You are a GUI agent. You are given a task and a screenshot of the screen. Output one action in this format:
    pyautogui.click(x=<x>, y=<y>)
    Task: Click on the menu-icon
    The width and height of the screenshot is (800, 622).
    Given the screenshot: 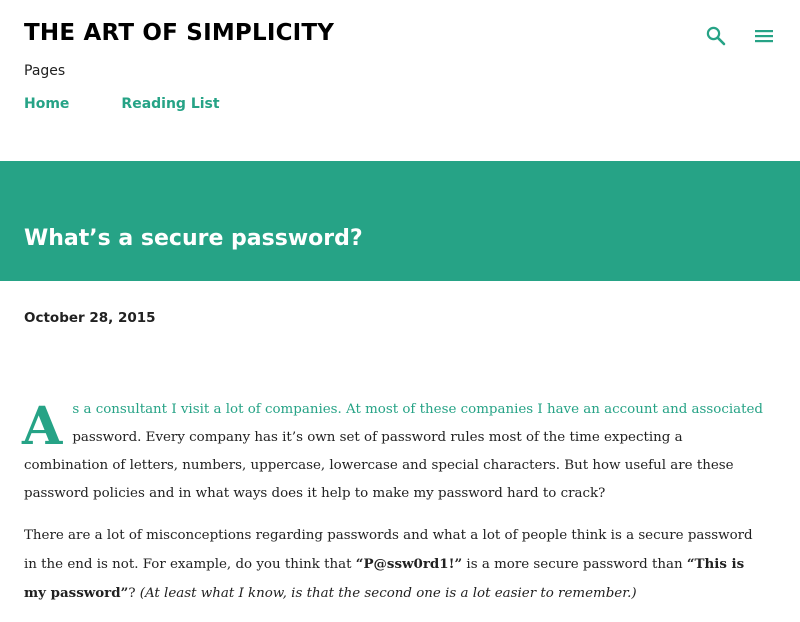 What is the action you would take?
    pyautogui.click(x=764, y=36)
    